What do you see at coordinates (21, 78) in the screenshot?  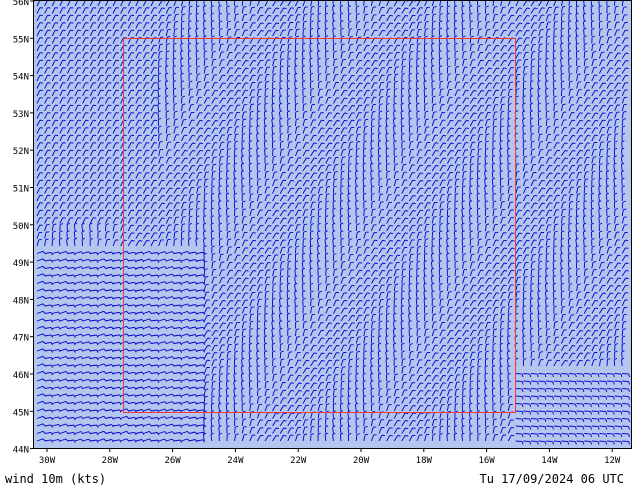 I see `lat-label: 54N` at bounding box center [21, 78].